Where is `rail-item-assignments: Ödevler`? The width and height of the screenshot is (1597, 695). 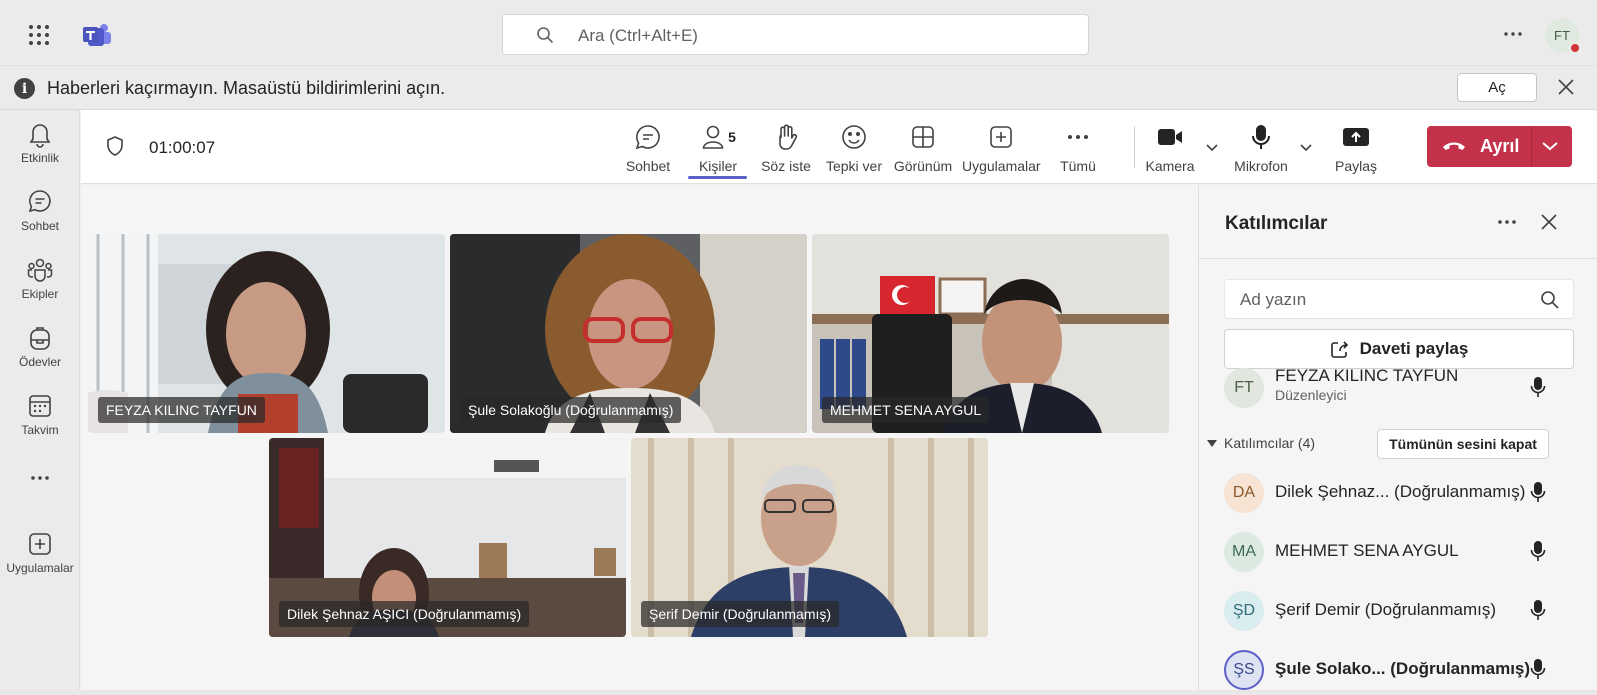
rail-item-assignments: Ödevler is located at coordinates (40, 346).